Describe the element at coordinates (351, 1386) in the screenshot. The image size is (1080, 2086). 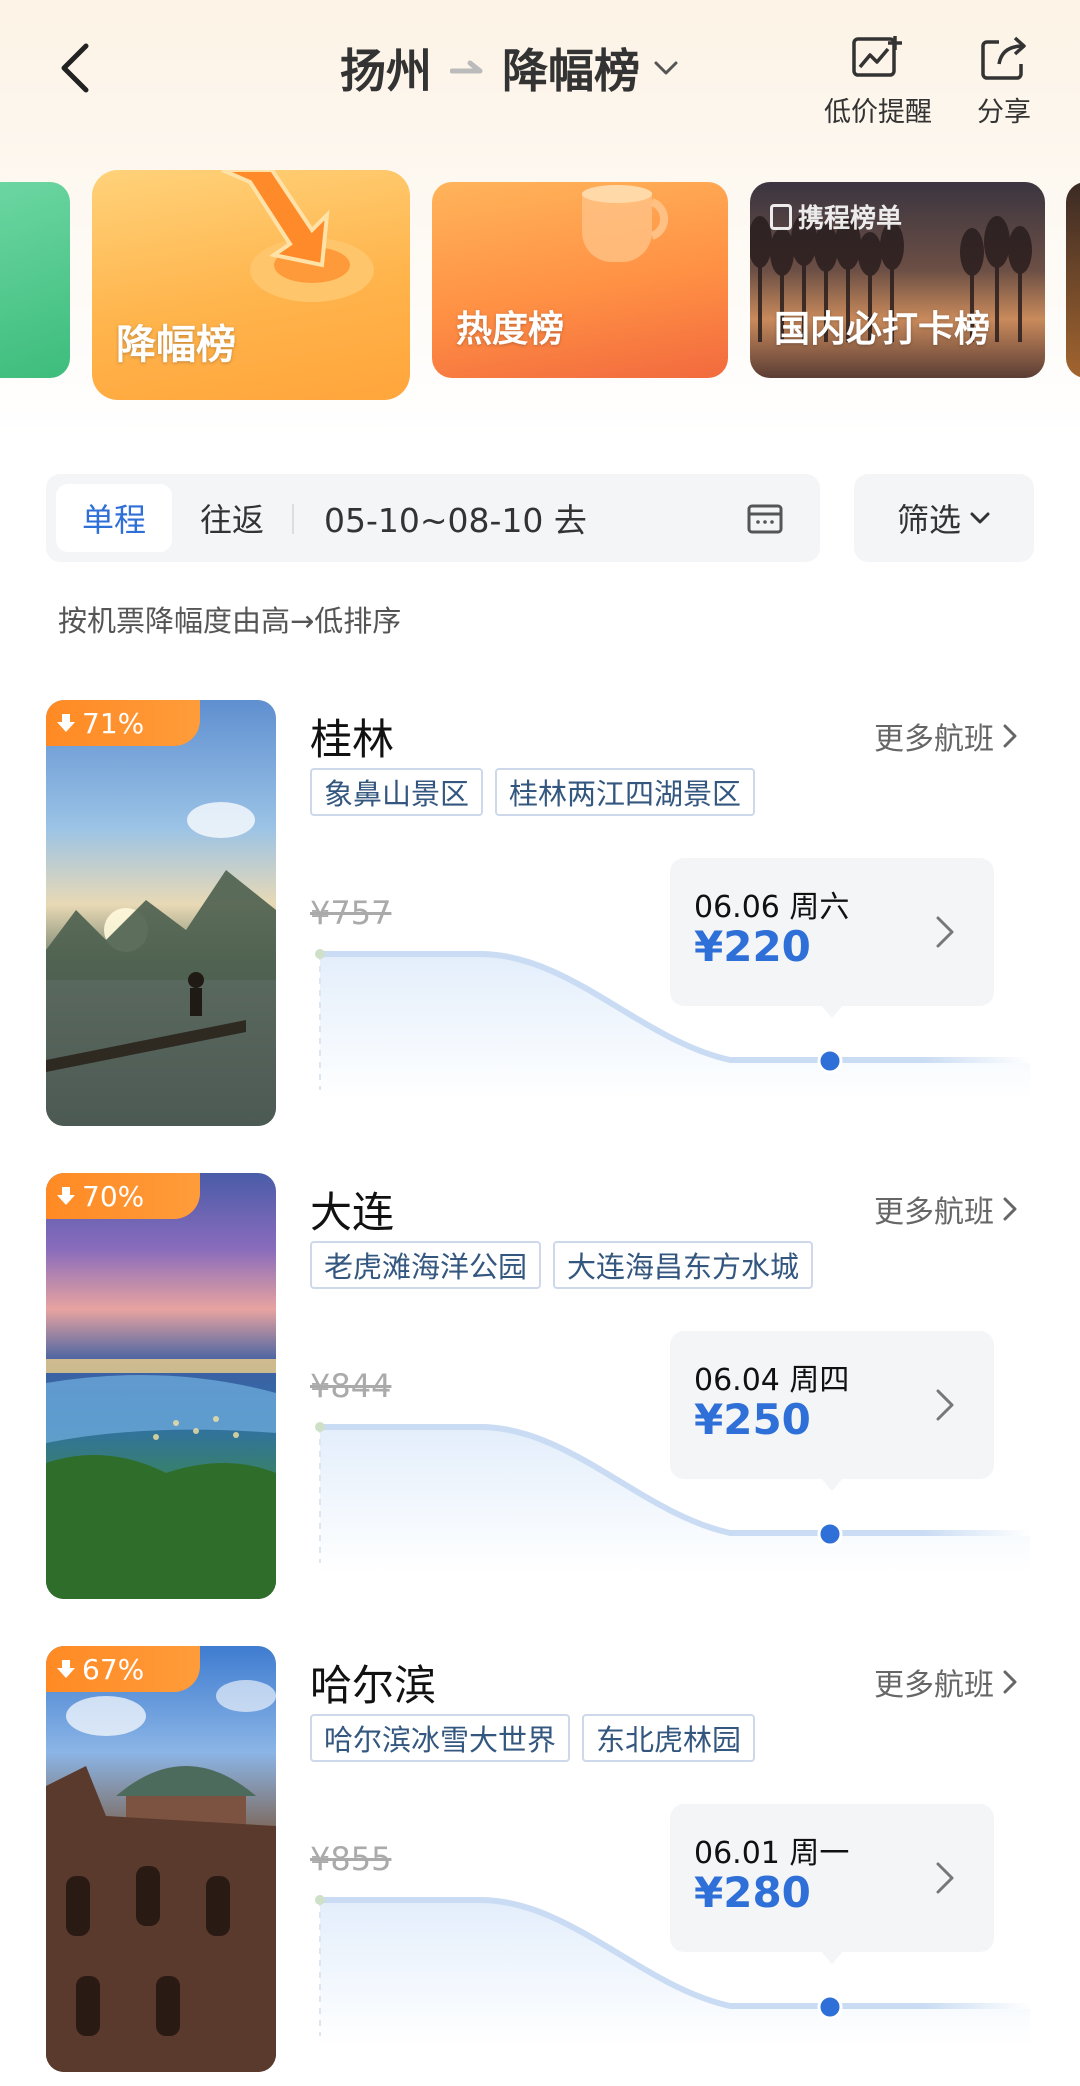
I see `original-price: ¥844` at that location.